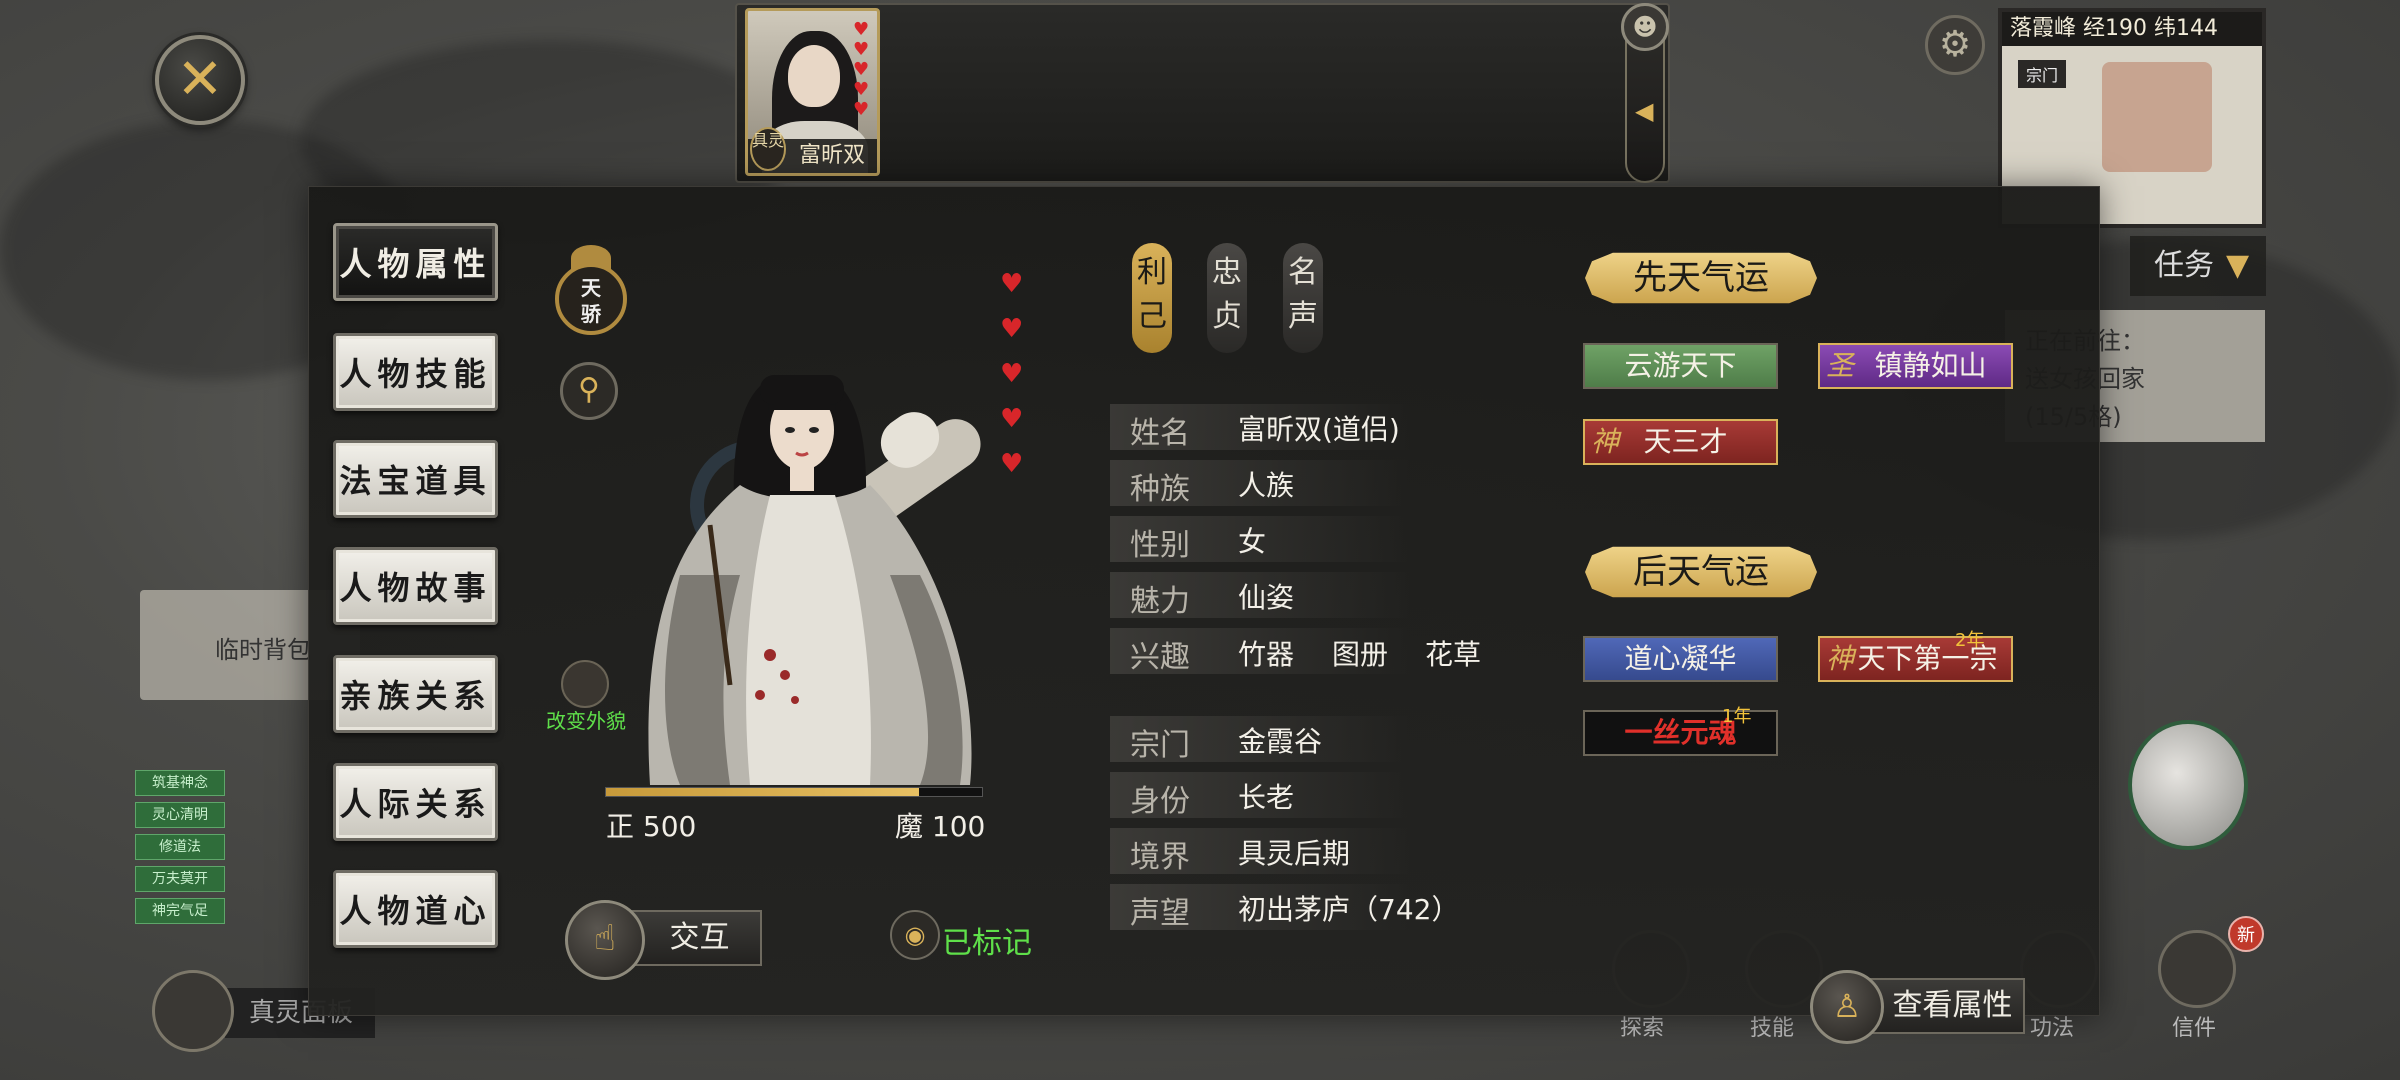 This screenshot has height=1080, width=2400. Describe the element at coordinates (2132, 29) in the screenshot. I see `minimap-header: 落霞峰 经190 纬144` at that location.